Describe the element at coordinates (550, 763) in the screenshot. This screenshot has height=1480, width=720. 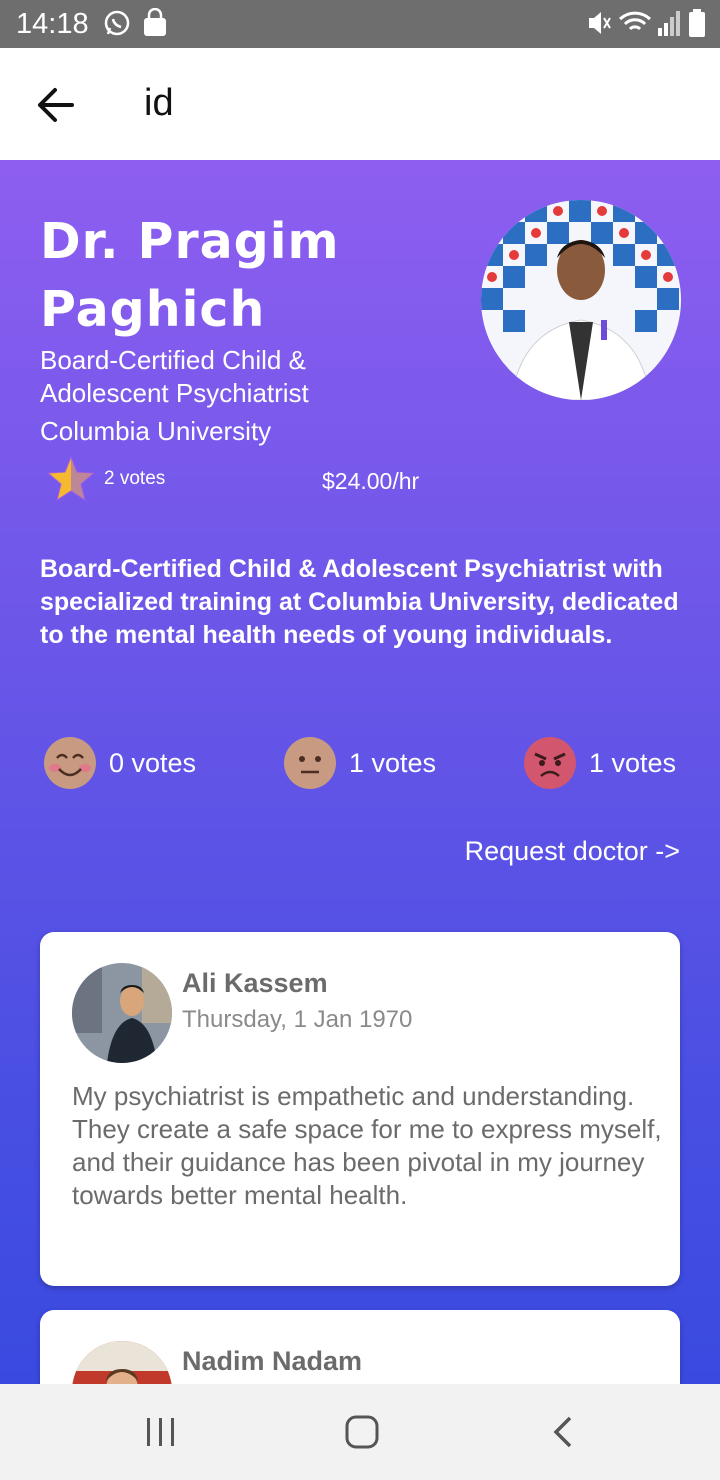
I see `angry-face-icon` at that location.